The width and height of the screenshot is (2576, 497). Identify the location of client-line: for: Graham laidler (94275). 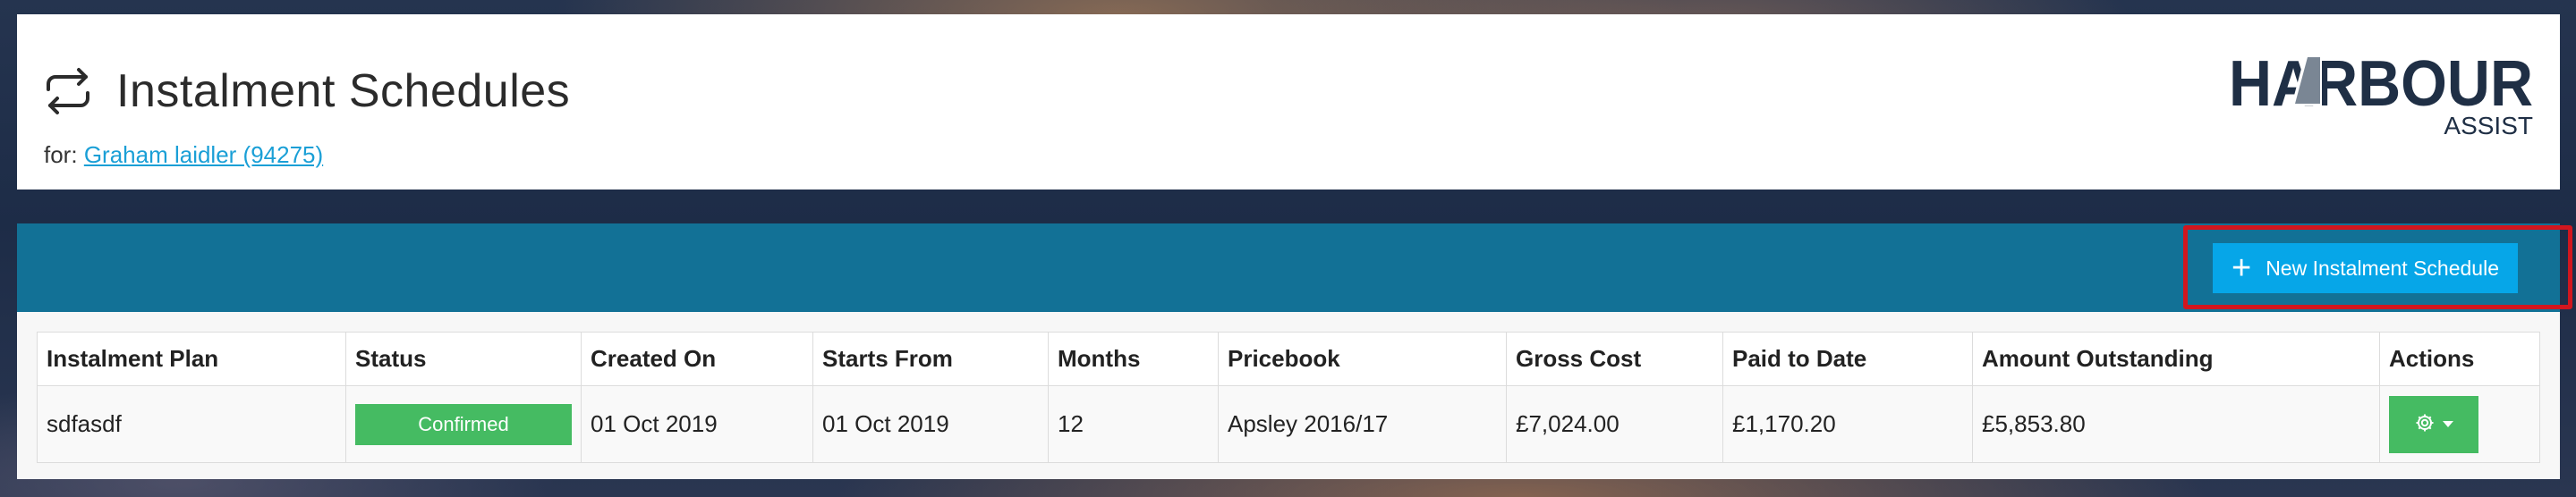
(183, 155).